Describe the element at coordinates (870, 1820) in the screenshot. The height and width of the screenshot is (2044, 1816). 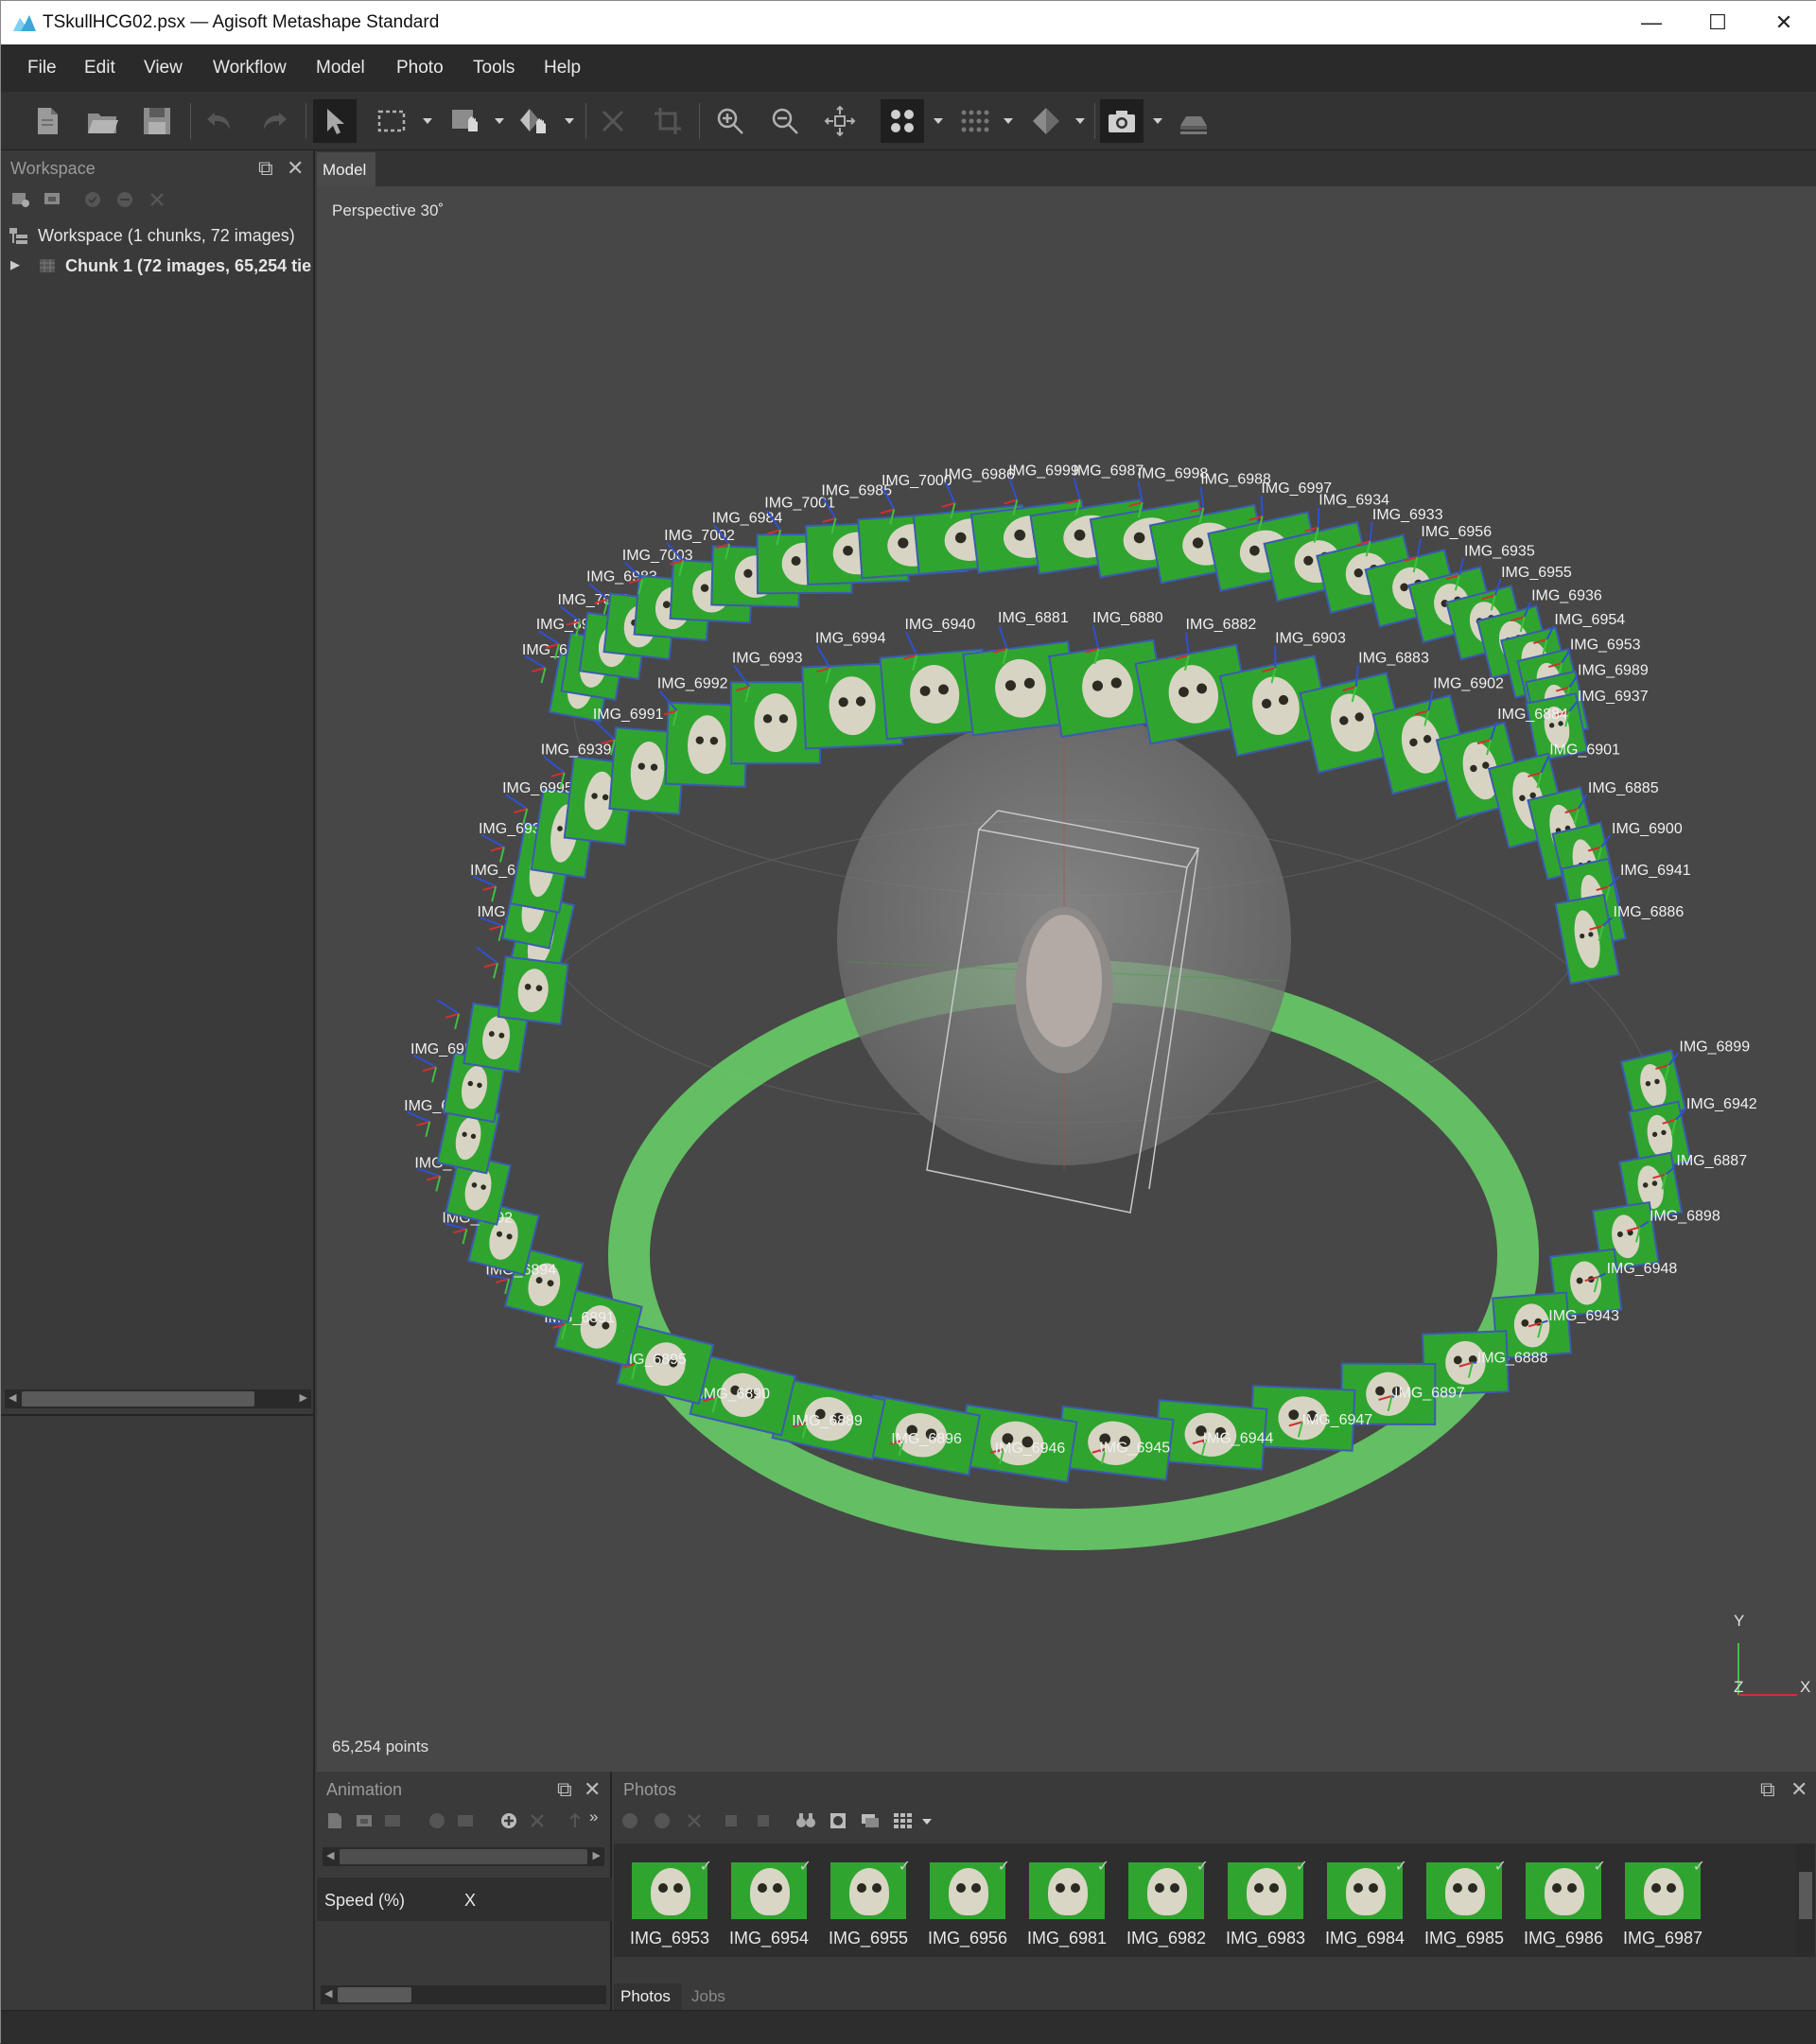
I see `reset-view-icon` at that location.